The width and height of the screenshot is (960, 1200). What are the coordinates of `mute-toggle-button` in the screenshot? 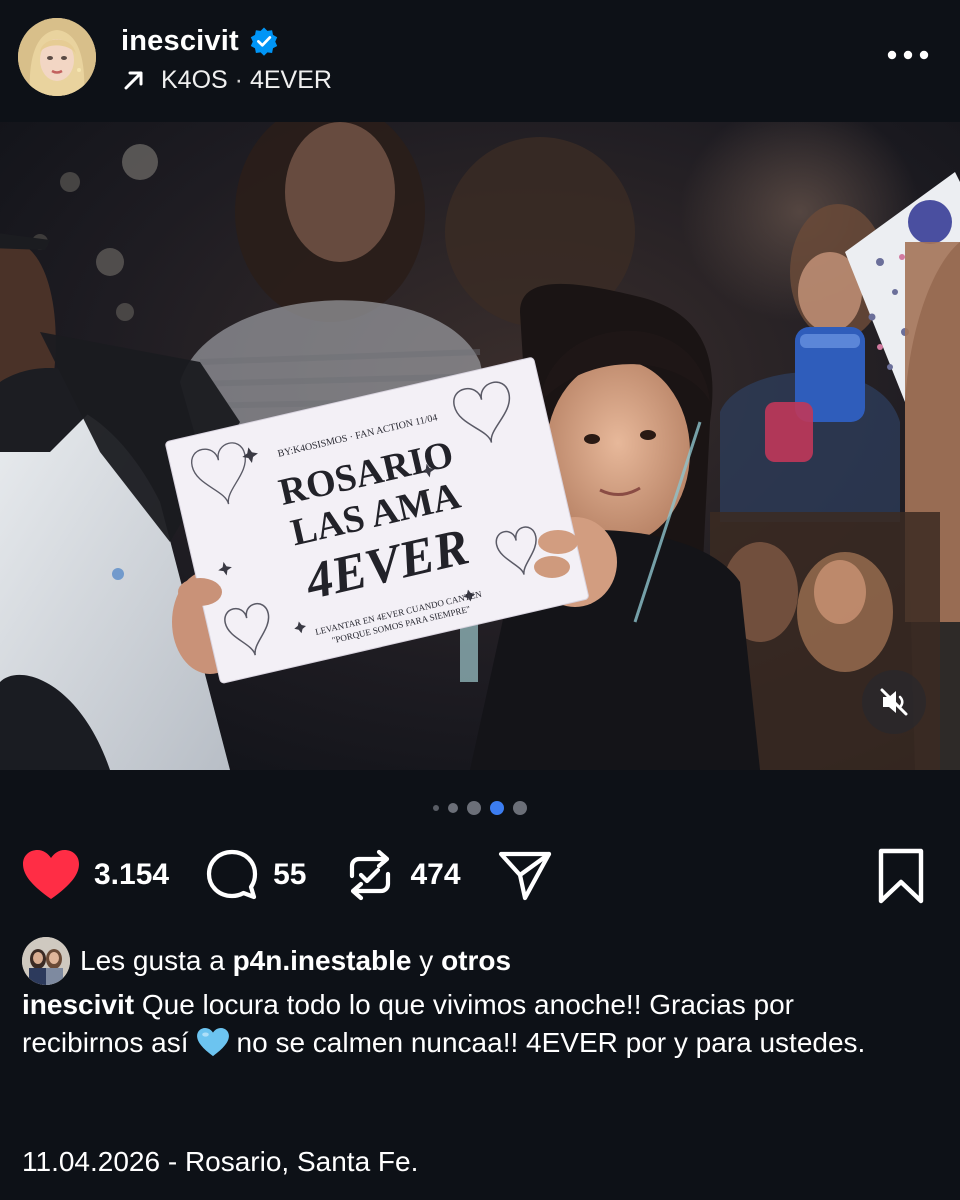 It's located at (894, 702).